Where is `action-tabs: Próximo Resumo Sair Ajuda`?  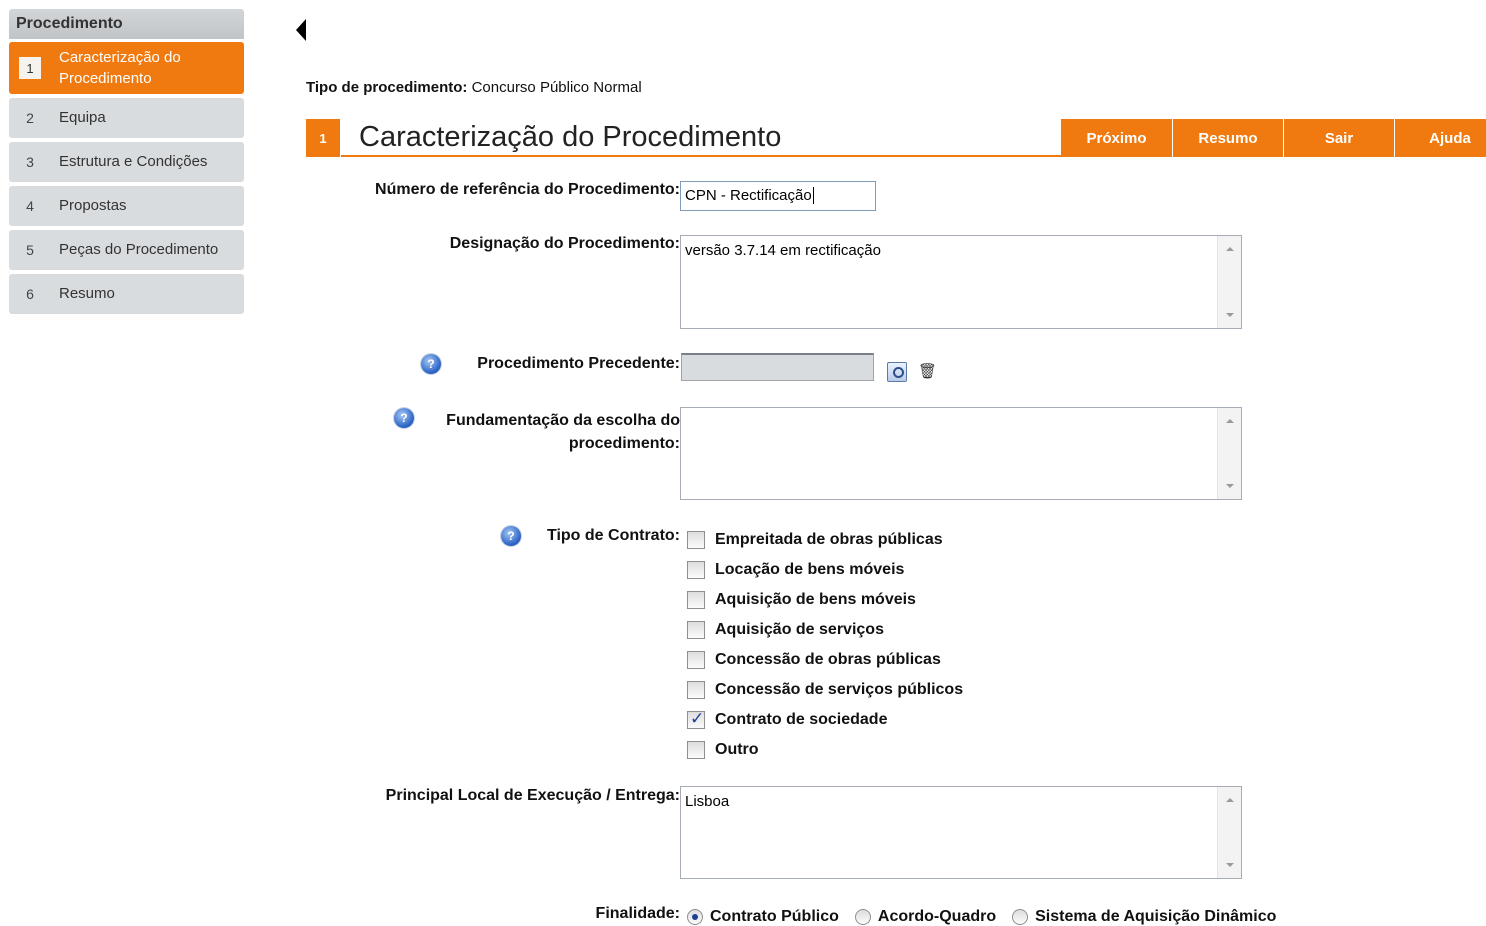
action-tabs: Próximo Resumo Sair Ajuda is located at coordinates (1273, 138).